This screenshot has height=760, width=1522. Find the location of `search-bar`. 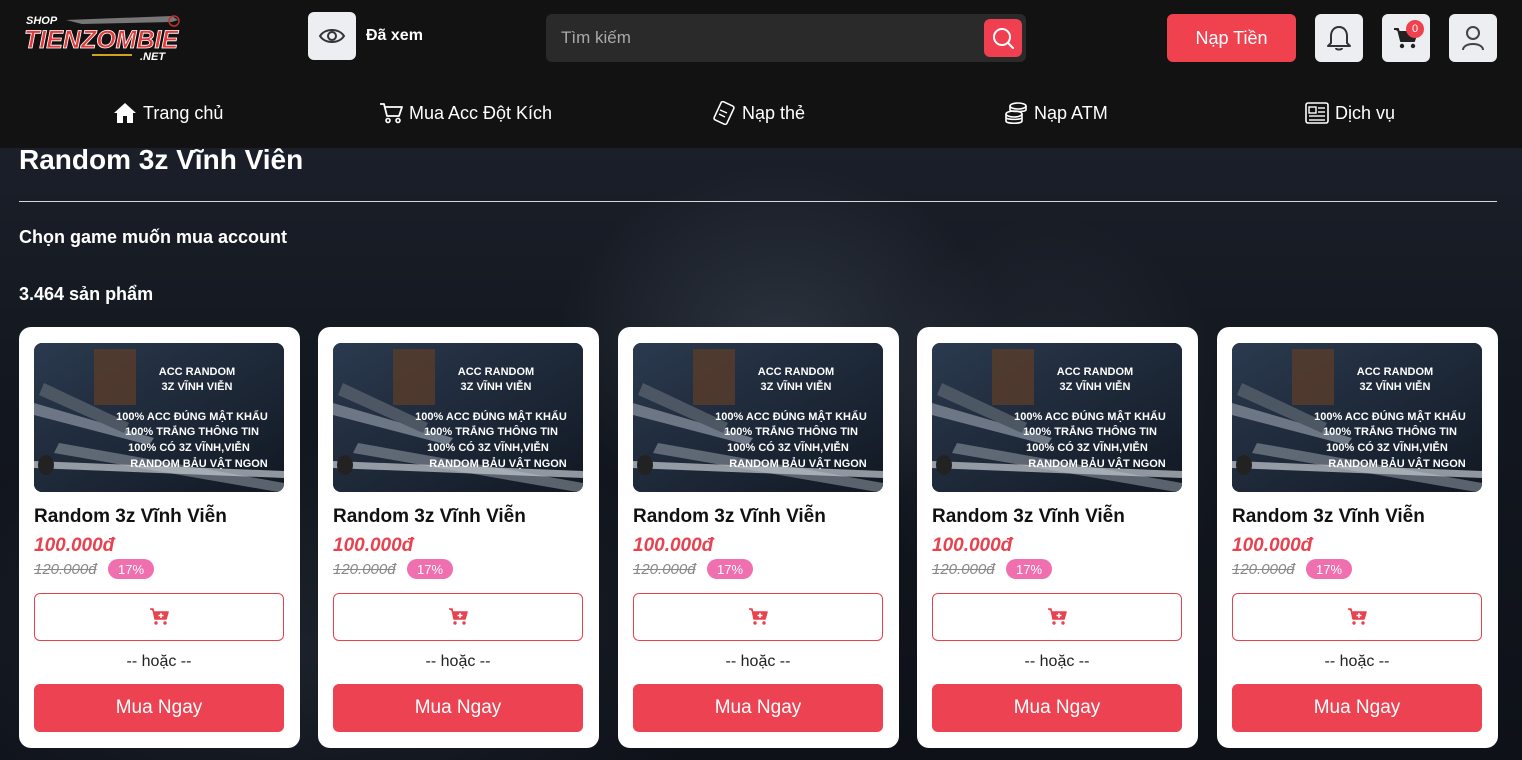

search-bar is located at coordinates (786, 38).